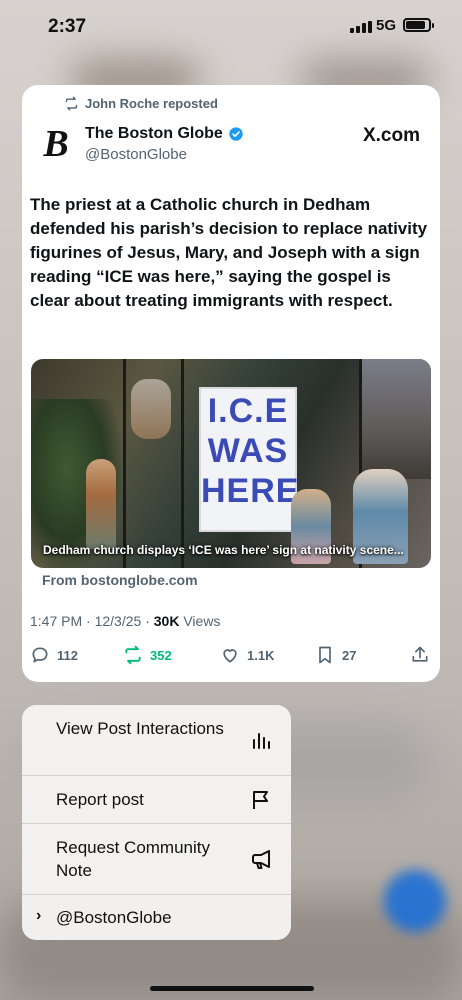  I want to click on menu-item-label: Request Community Note, so click(133, 859).